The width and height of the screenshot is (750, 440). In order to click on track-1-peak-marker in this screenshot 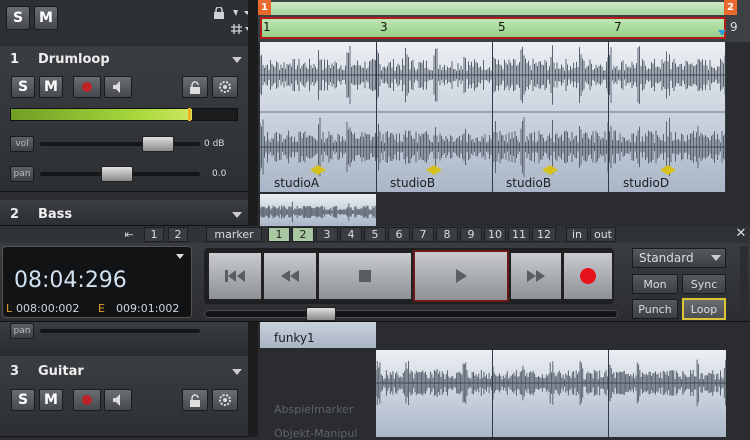, I will do `click(189, 114)`.